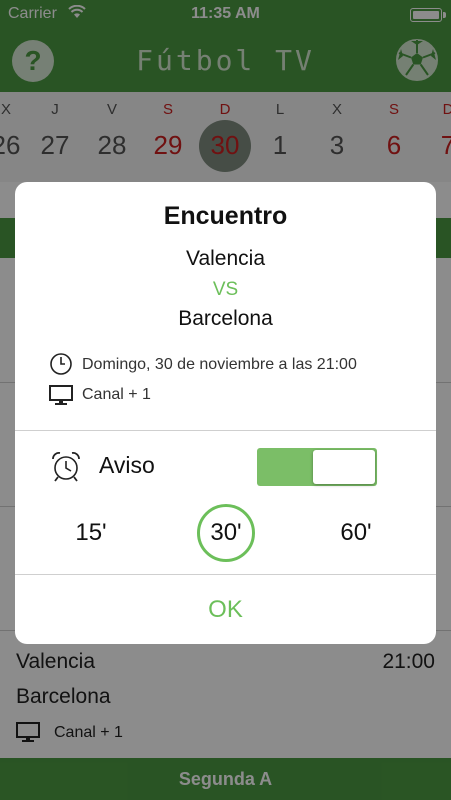 Image resolution: width=451 pixels, height=800 pixels. What do you see at coordinates (356, 533) in the screenshot?
I see `reminder-option-60: 60'` at bounding box center [356, 533].